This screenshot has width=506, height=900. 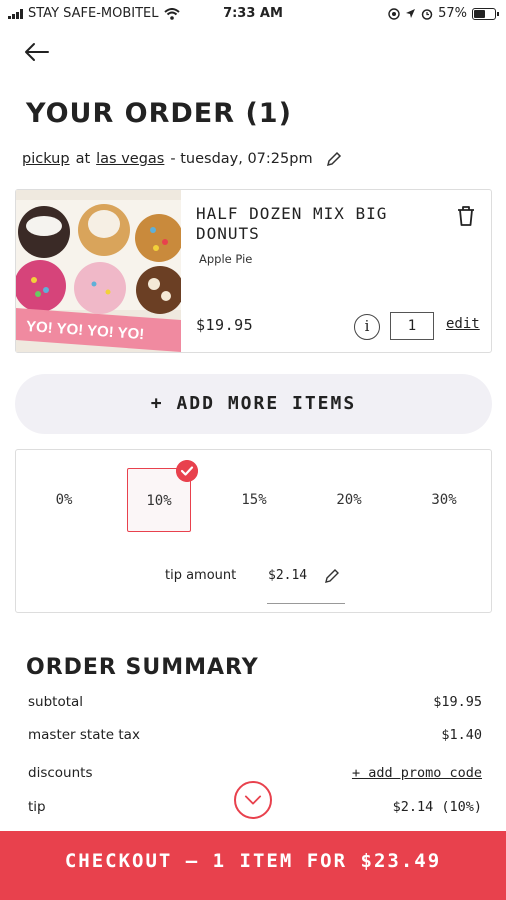 What do you see at coordinates (394, 13) in the screenshot?
I see `lock-rotation-icon` at bounding box center [394, 13].